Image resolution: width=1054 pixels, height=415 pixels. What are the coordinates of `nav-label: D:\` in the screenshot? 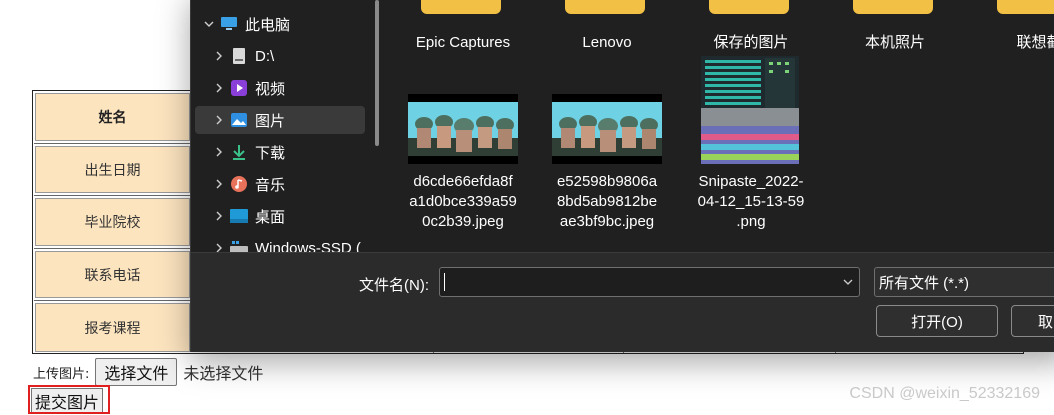 It's located at (265, 56).